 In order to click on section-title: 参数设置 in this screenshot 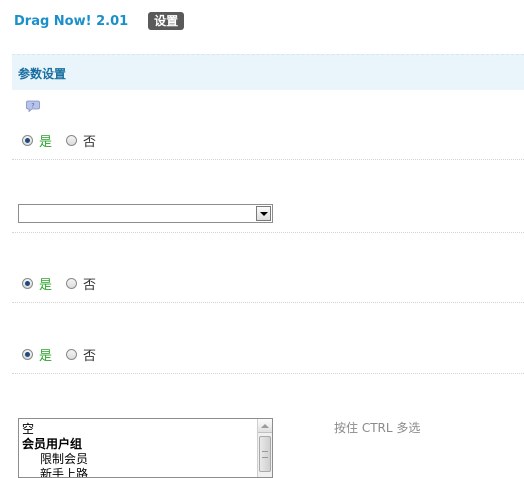, I will do `click(42, 74)`.